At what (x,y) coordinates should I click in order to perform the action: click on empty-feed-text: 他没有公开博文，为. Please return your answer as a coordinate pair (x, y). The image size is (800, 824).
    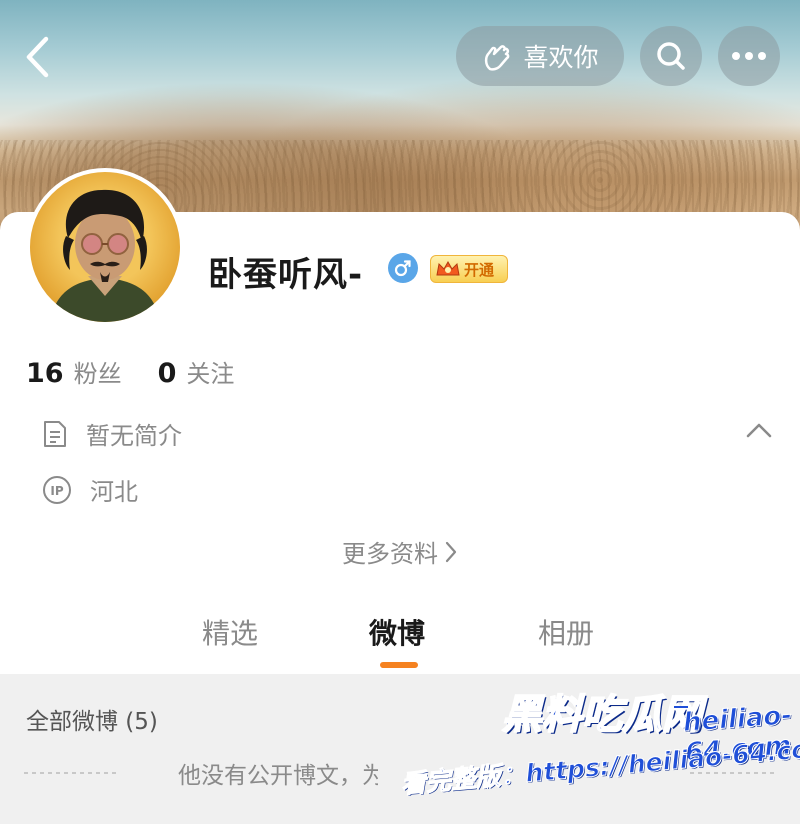
    Looking at the image, I should click on (278, 776).